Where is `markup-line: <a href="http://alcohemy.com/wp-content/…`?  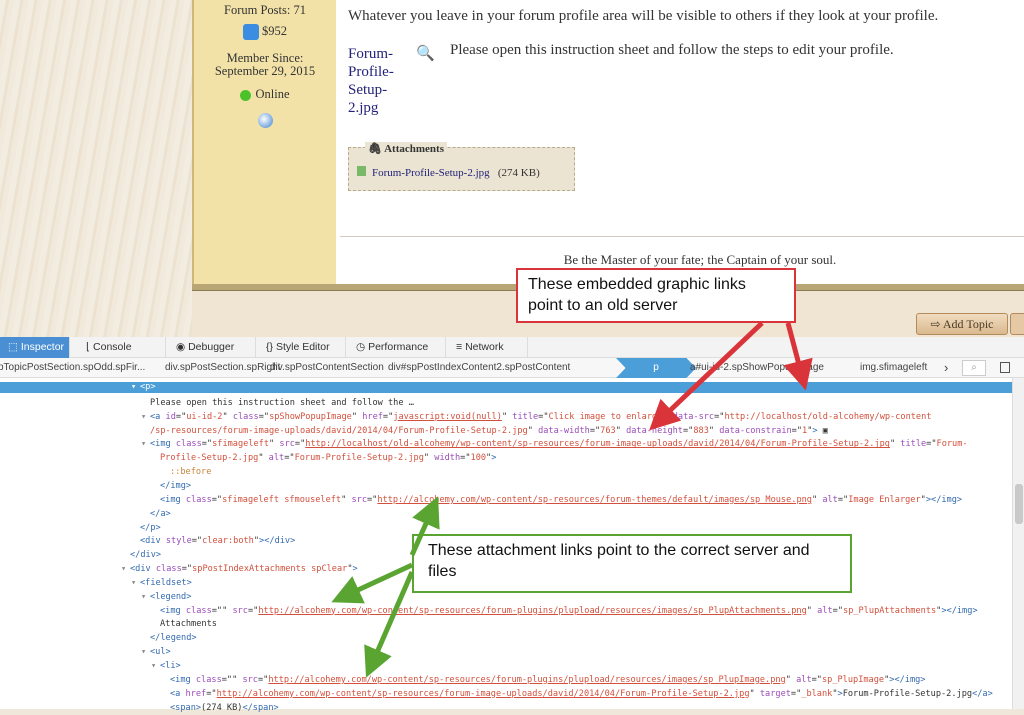
markup-line: <a href="http://alcohemy.com/wp-content/… is located at coordinates (506, 694).